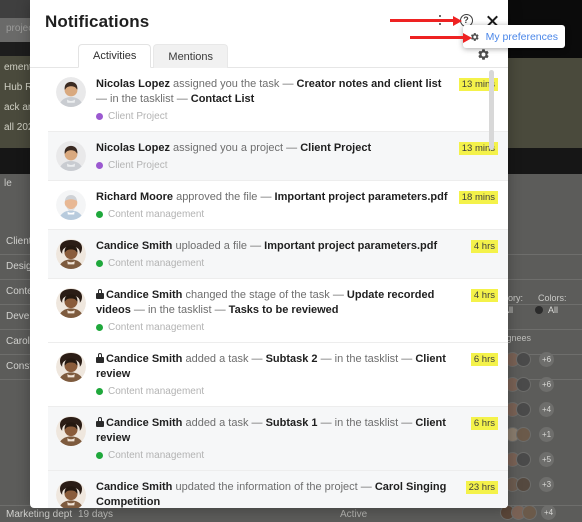  Describe the element at coordinates (426, 20) in the screenshot. I see `annotation-arrow-kebab` at that location.